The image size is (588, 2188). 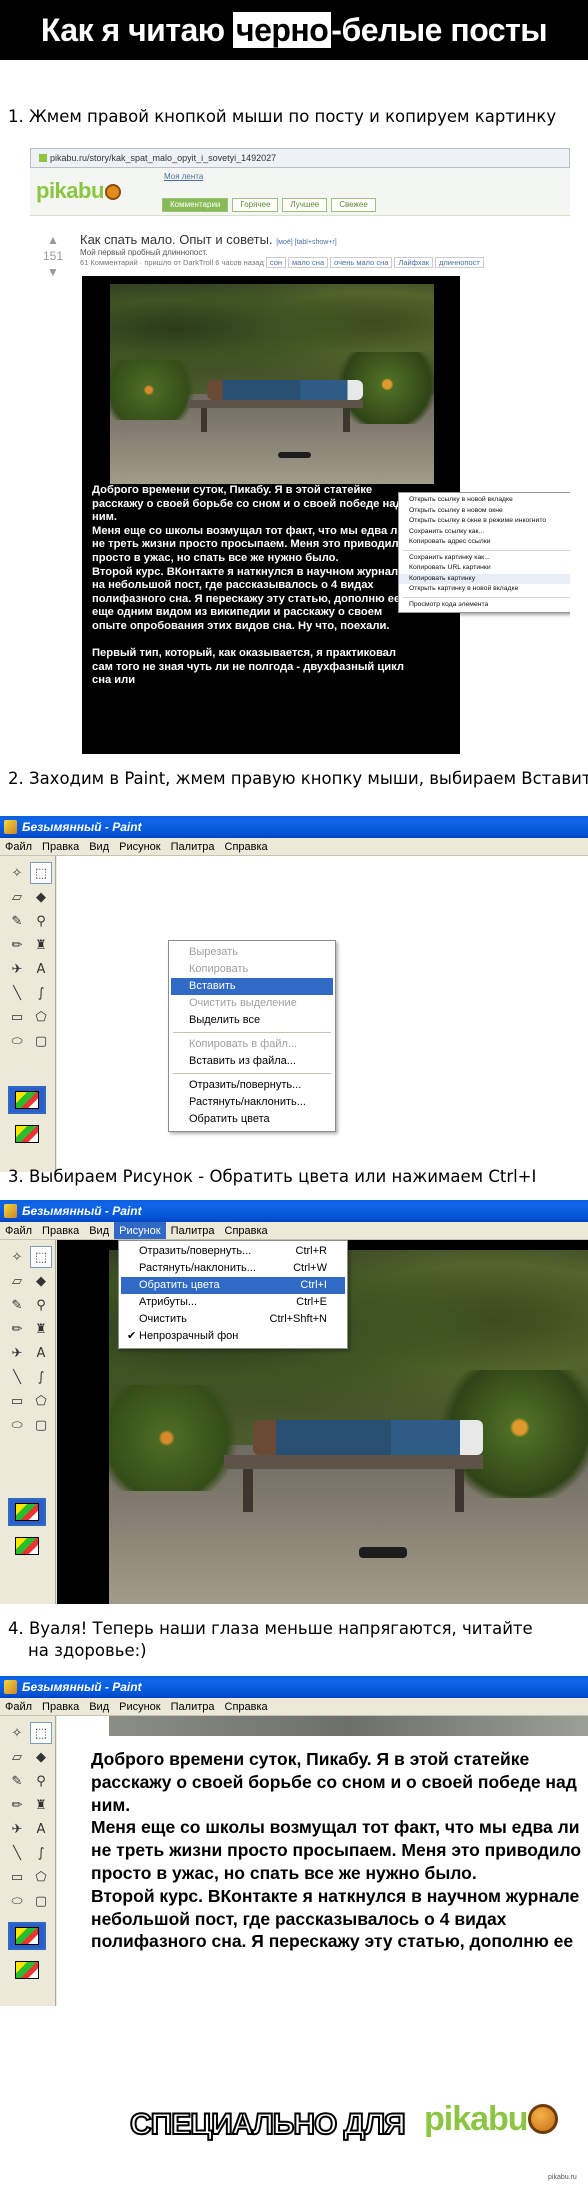 What do you see at coordinates (484, 605) in the screenshot?
I see `ctx-inspect-element: Просмотр кода элемента` at bounding box center [484, 605].